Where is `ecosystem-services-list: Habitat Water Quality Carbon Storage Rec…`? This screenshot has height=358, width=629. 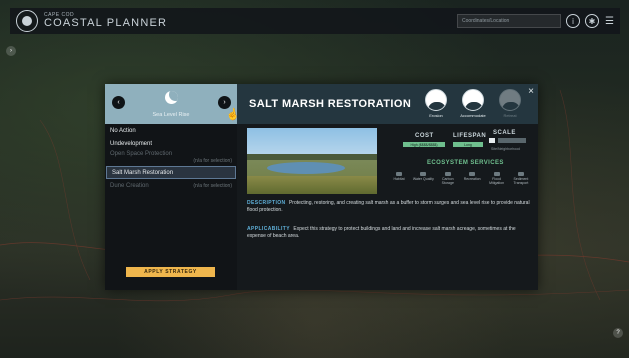
ecosystem-services-list: Habitat Water Quality Carbon Storage Rec… is located at coordinates (460, 178).